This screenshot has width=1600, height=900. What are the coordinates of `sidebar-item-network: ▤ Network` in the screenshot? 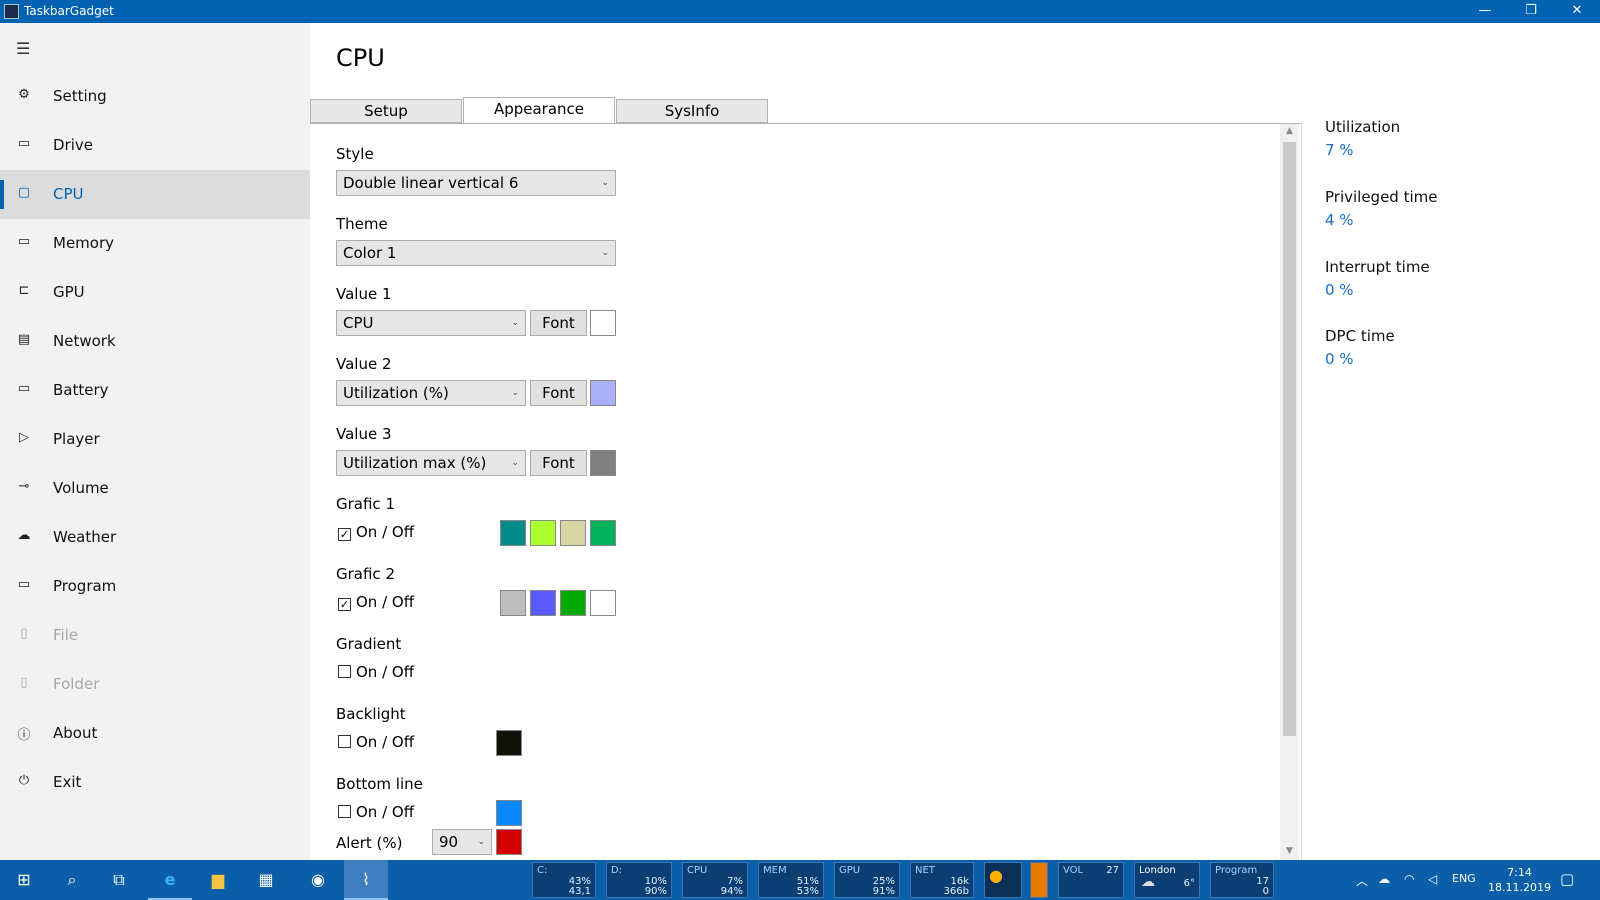 It's located at (155, 341).